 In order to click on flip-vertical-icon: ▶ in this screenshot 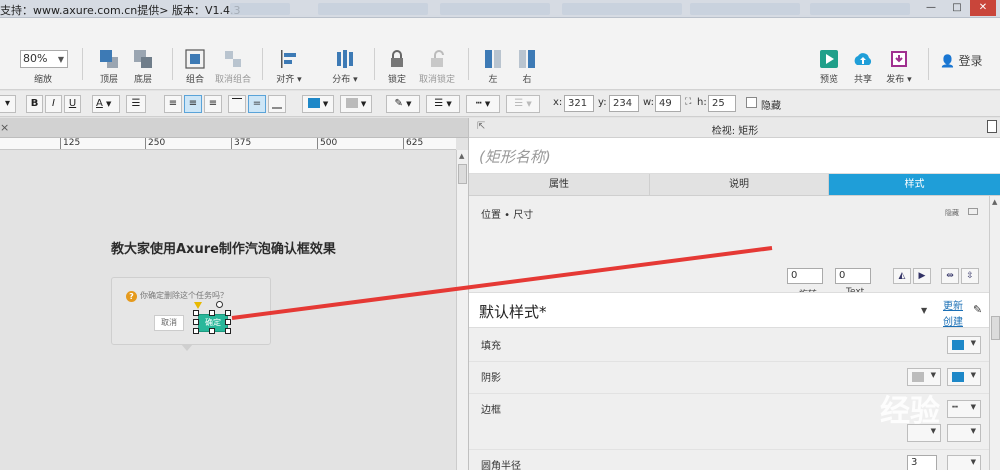, I will do `click(922, 276)`.